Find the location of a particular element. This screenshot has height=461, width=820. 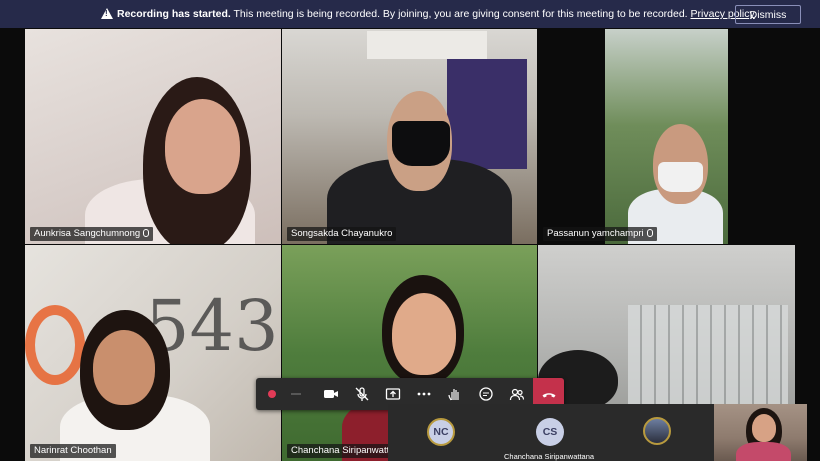

video-tile-3: Passanun yamchampri is located at coordinates (666, 136).